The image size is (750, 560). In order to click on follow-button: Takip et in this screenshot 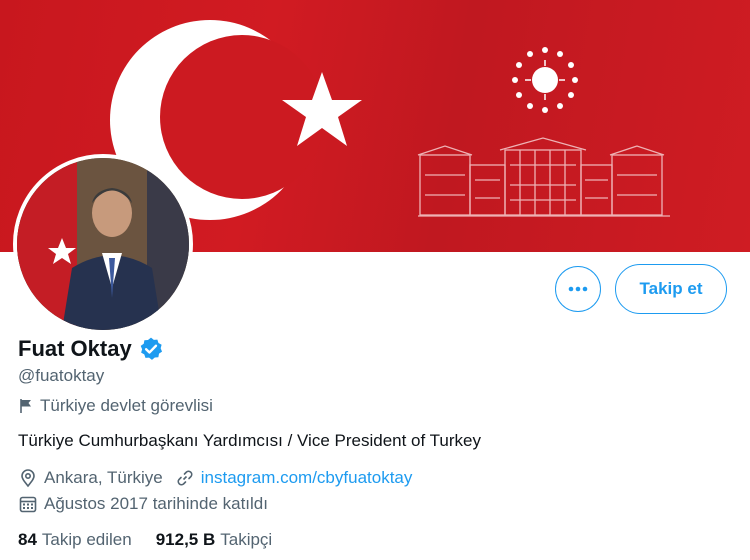, I will do `click(671, 289)`.